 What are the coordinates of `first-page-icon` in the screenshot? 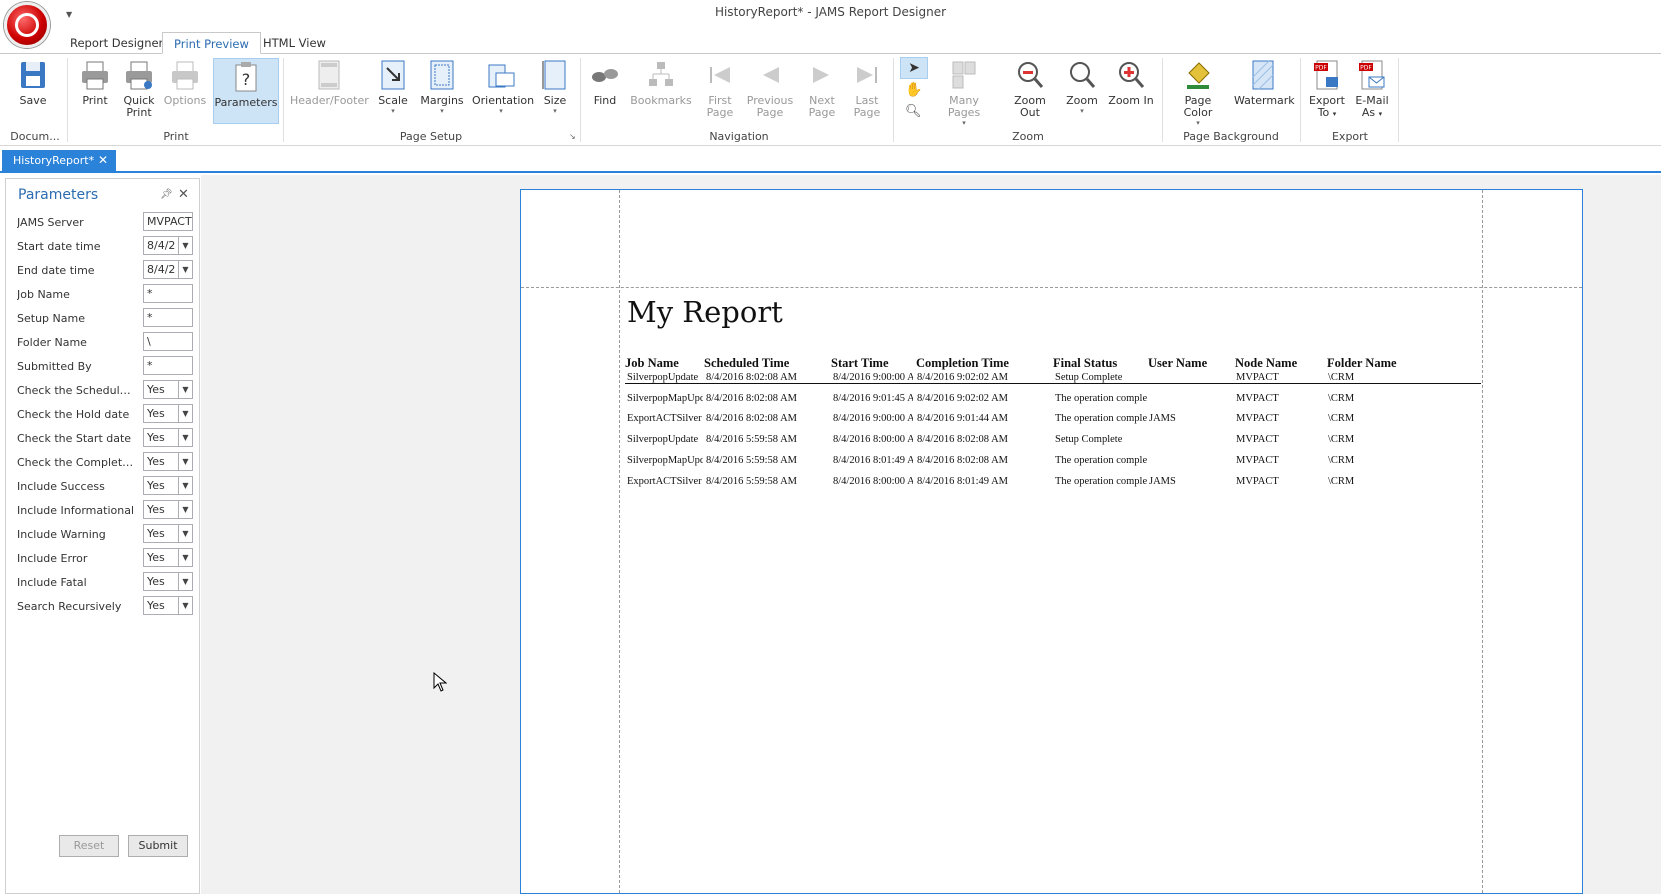 It's located at (720, 75).